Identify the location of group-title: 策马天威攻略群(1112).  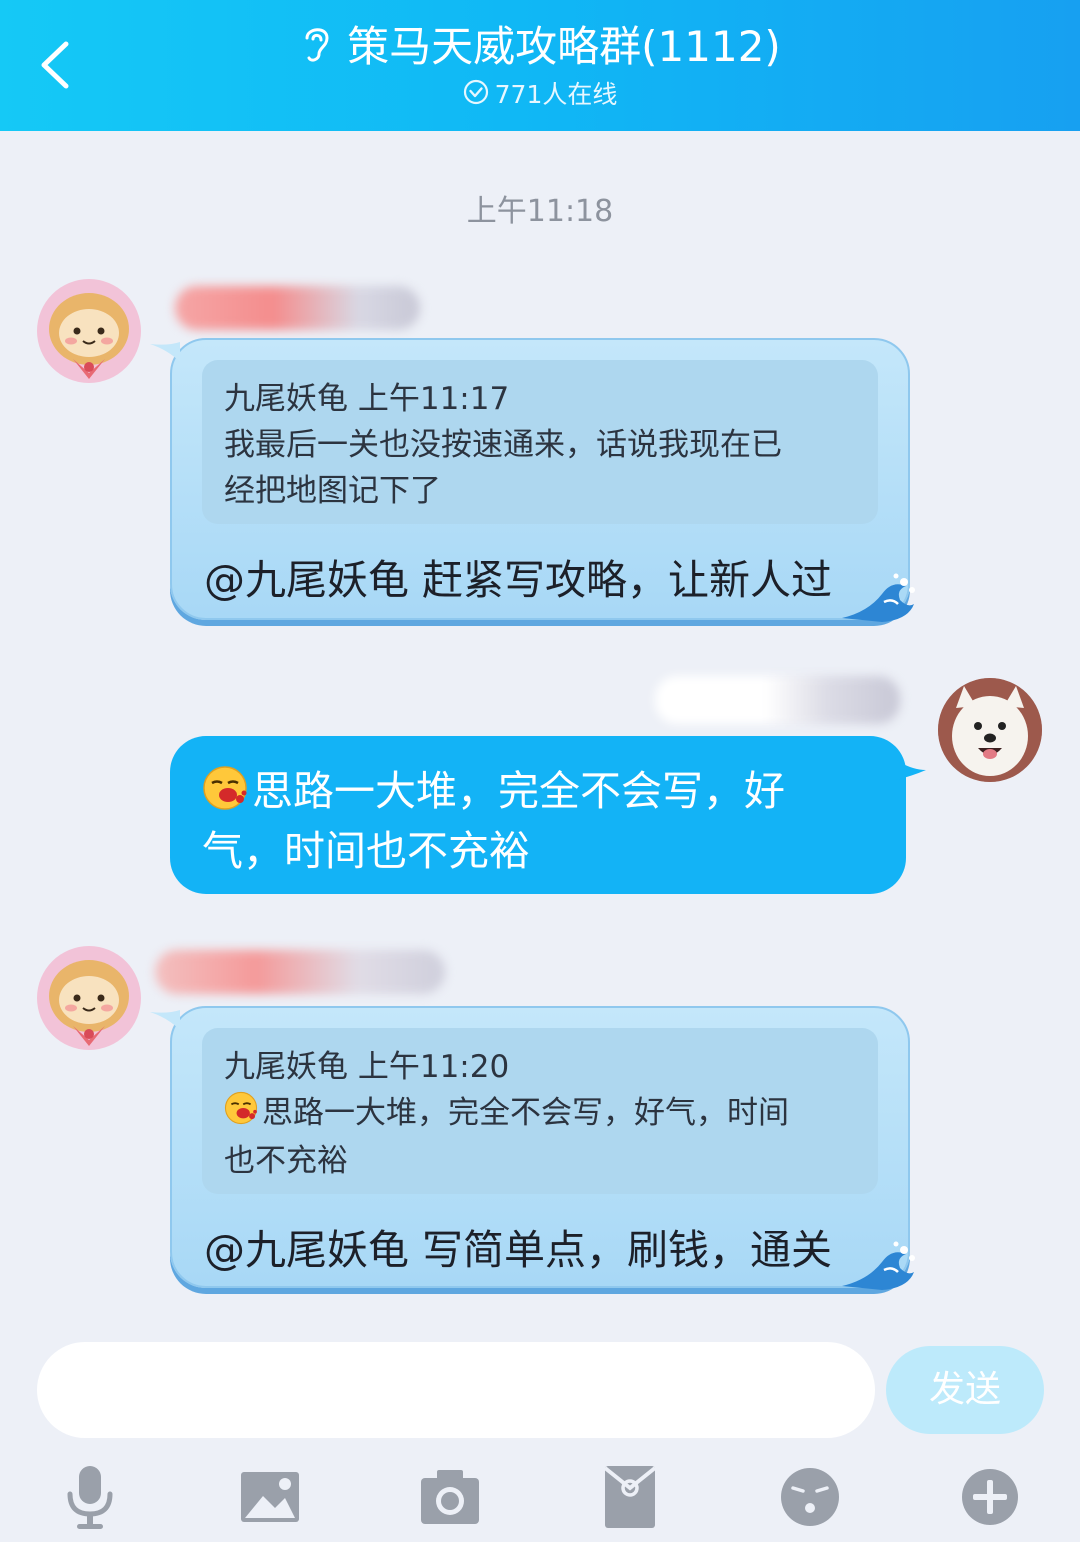
(564, 46).